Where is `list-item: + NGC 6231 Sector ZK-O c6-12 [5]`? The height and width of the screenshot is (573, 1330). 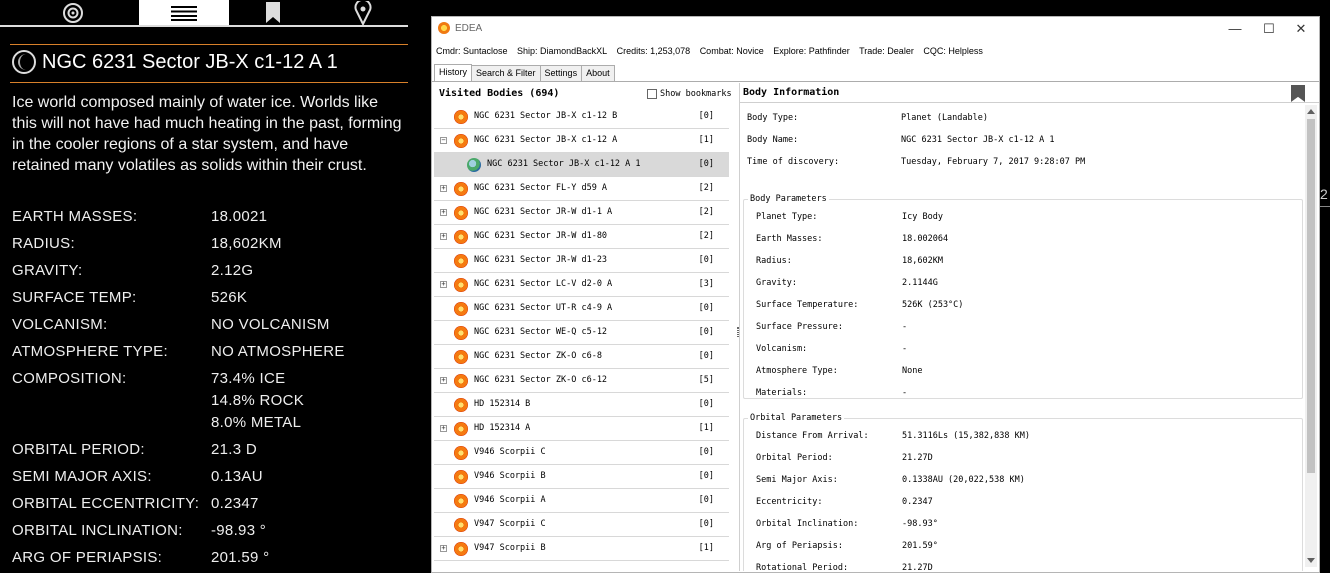 list-item: + NGC 6231 Sector ZK-O c6-12 [5] is located at coordinates (581, 381).